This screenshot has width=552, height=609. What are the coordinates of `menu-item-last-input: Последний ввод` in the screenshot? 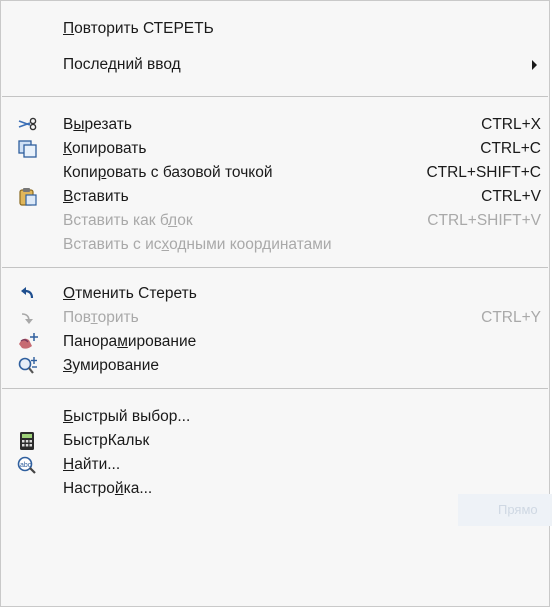 It's located at (275, 65).